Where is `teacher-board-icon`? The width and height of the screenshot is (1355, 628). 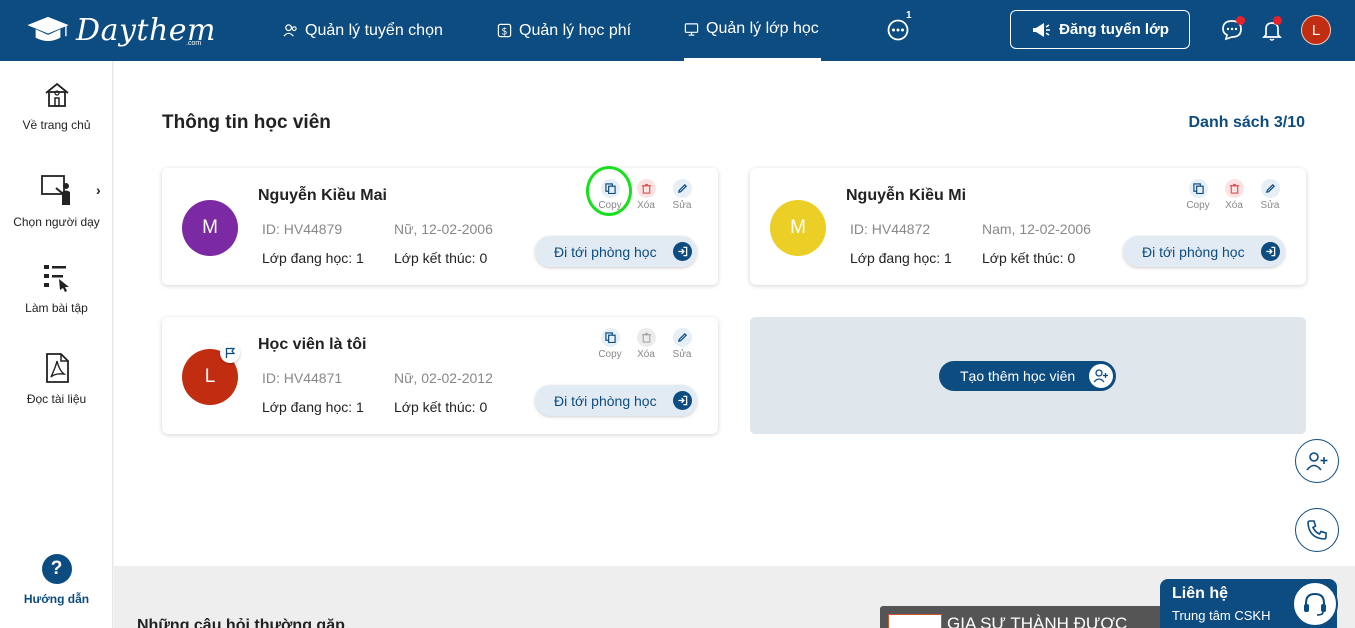
teacher-board-icon is located at coordinates (55, 190).